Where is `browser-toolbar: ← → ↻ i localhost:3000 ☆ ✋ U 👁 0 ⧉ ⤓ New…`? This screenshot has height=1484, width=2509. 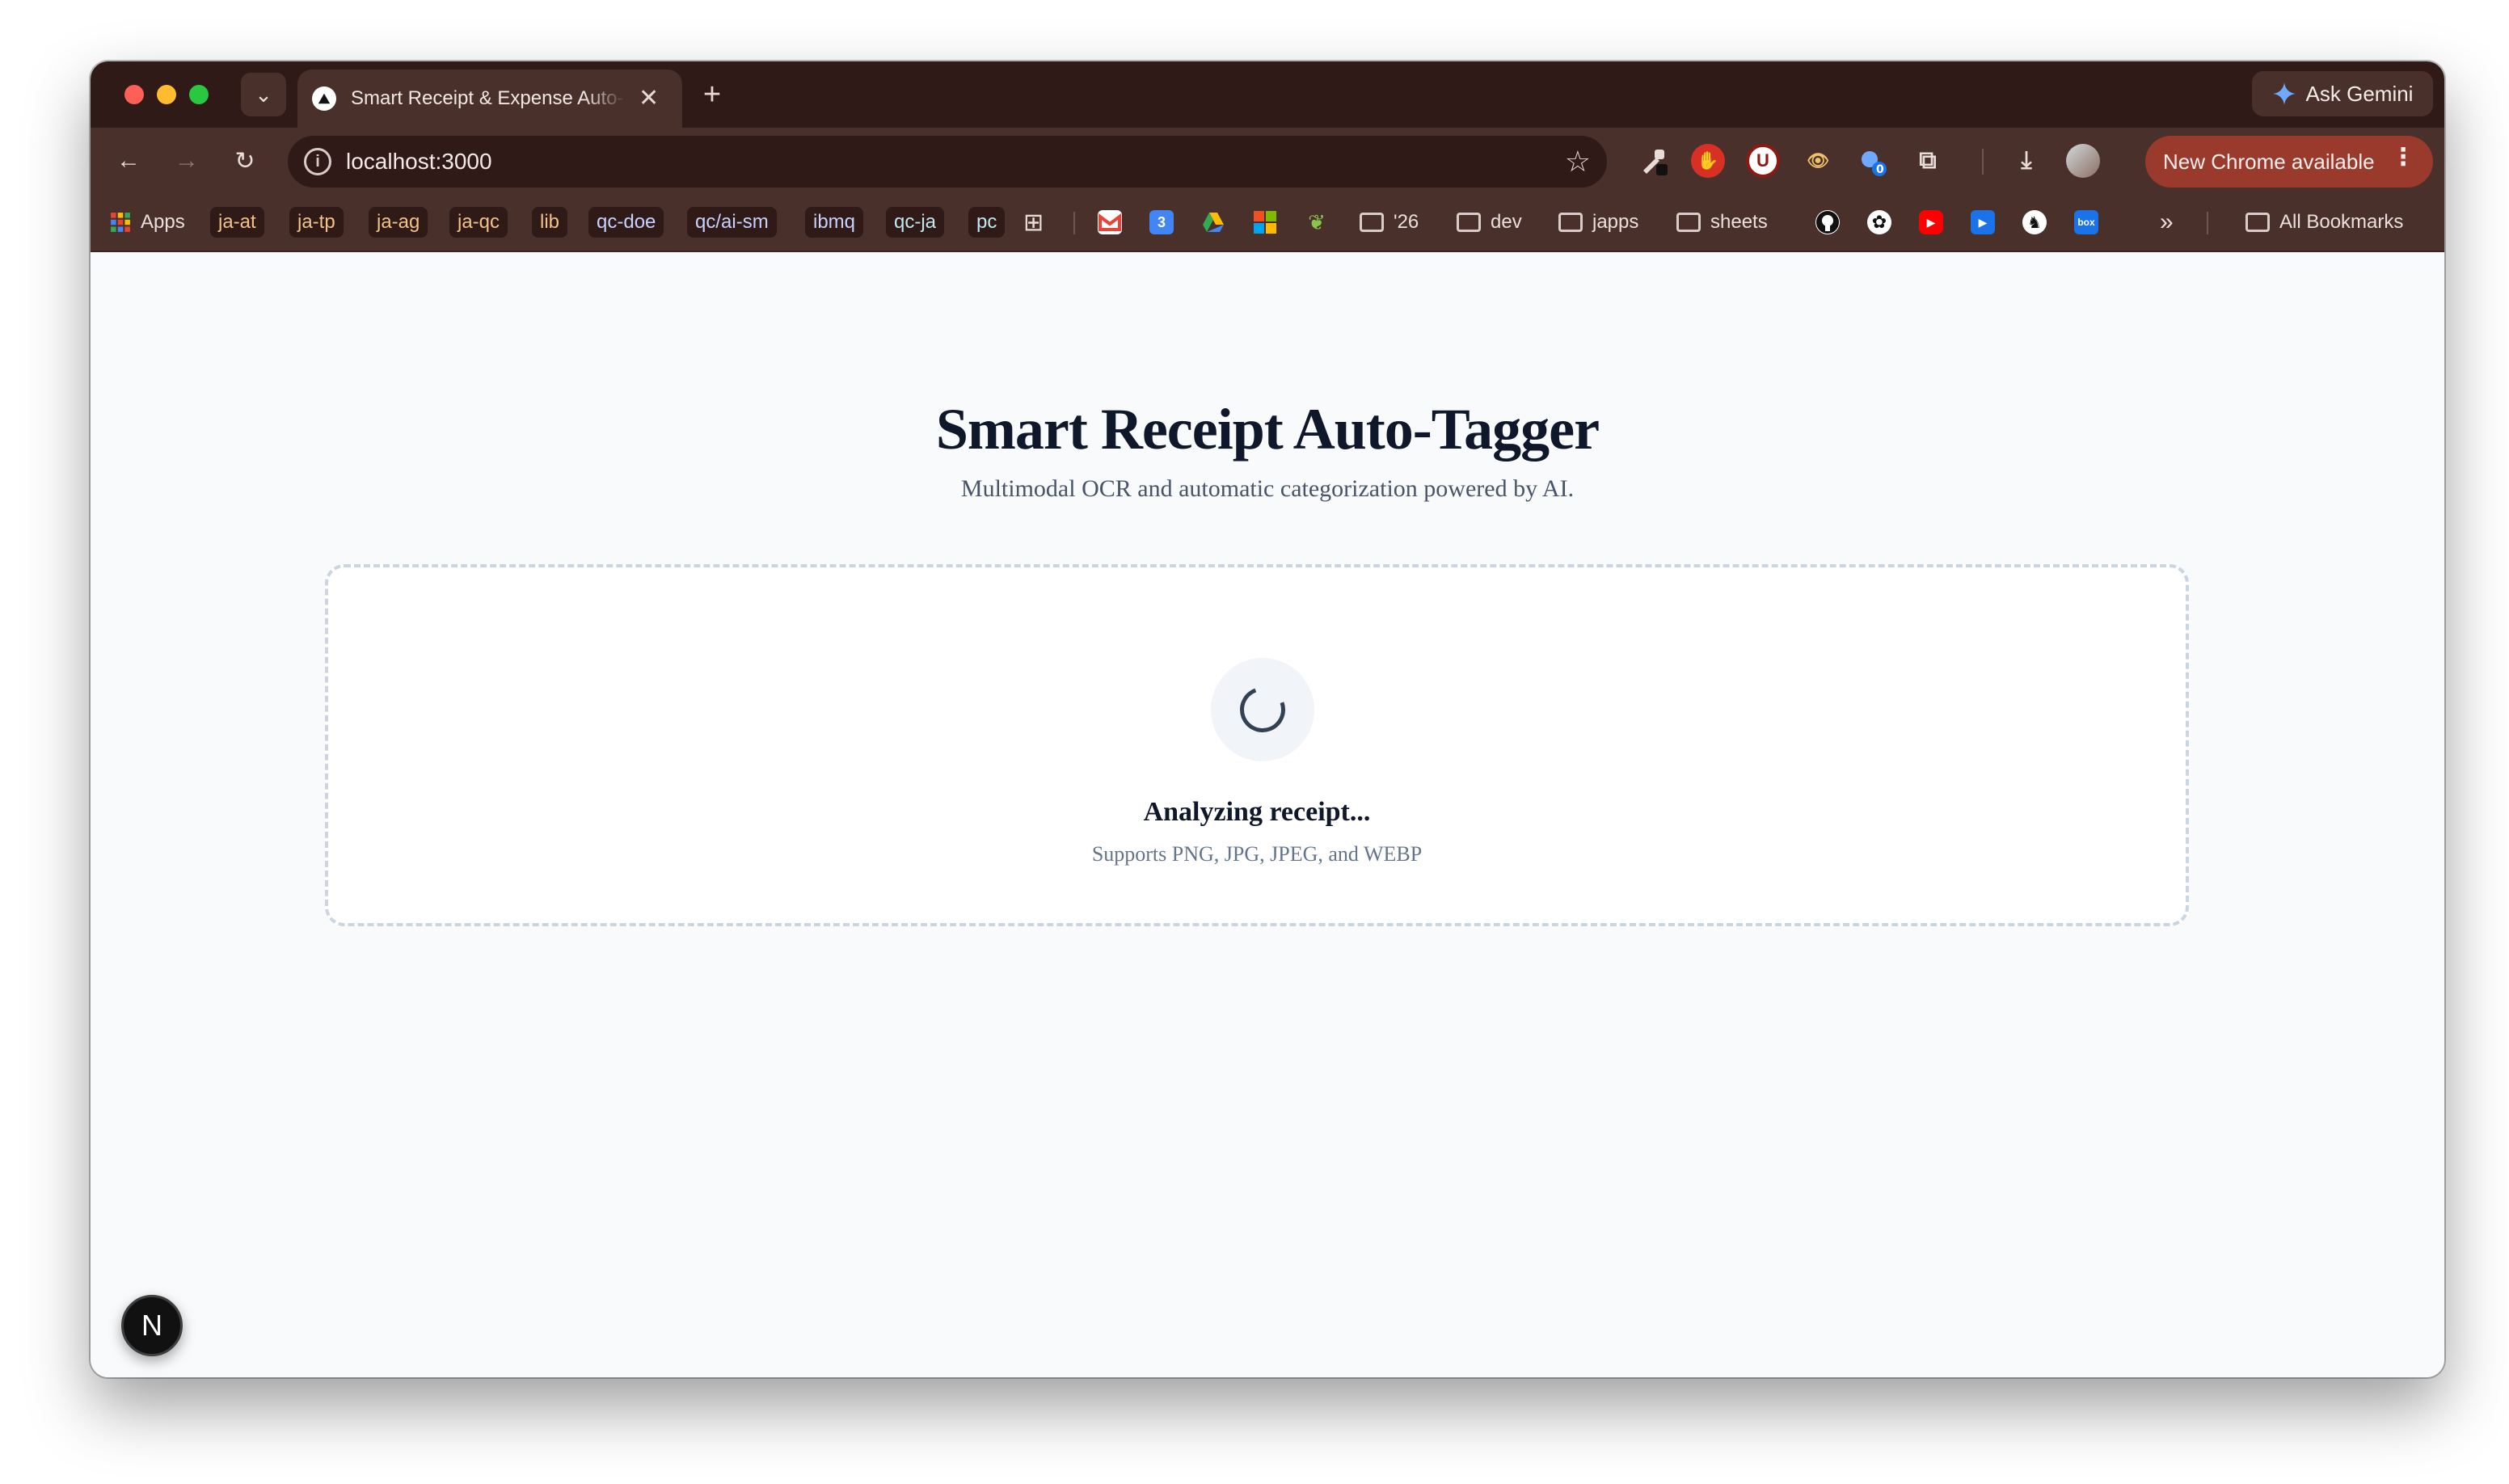
browser-toolbar: ← → ↻ i localhost:3000 ☆ ✋ U 👁 0 ⧉ ⤓ New… is located at coordinates (1267, 160).